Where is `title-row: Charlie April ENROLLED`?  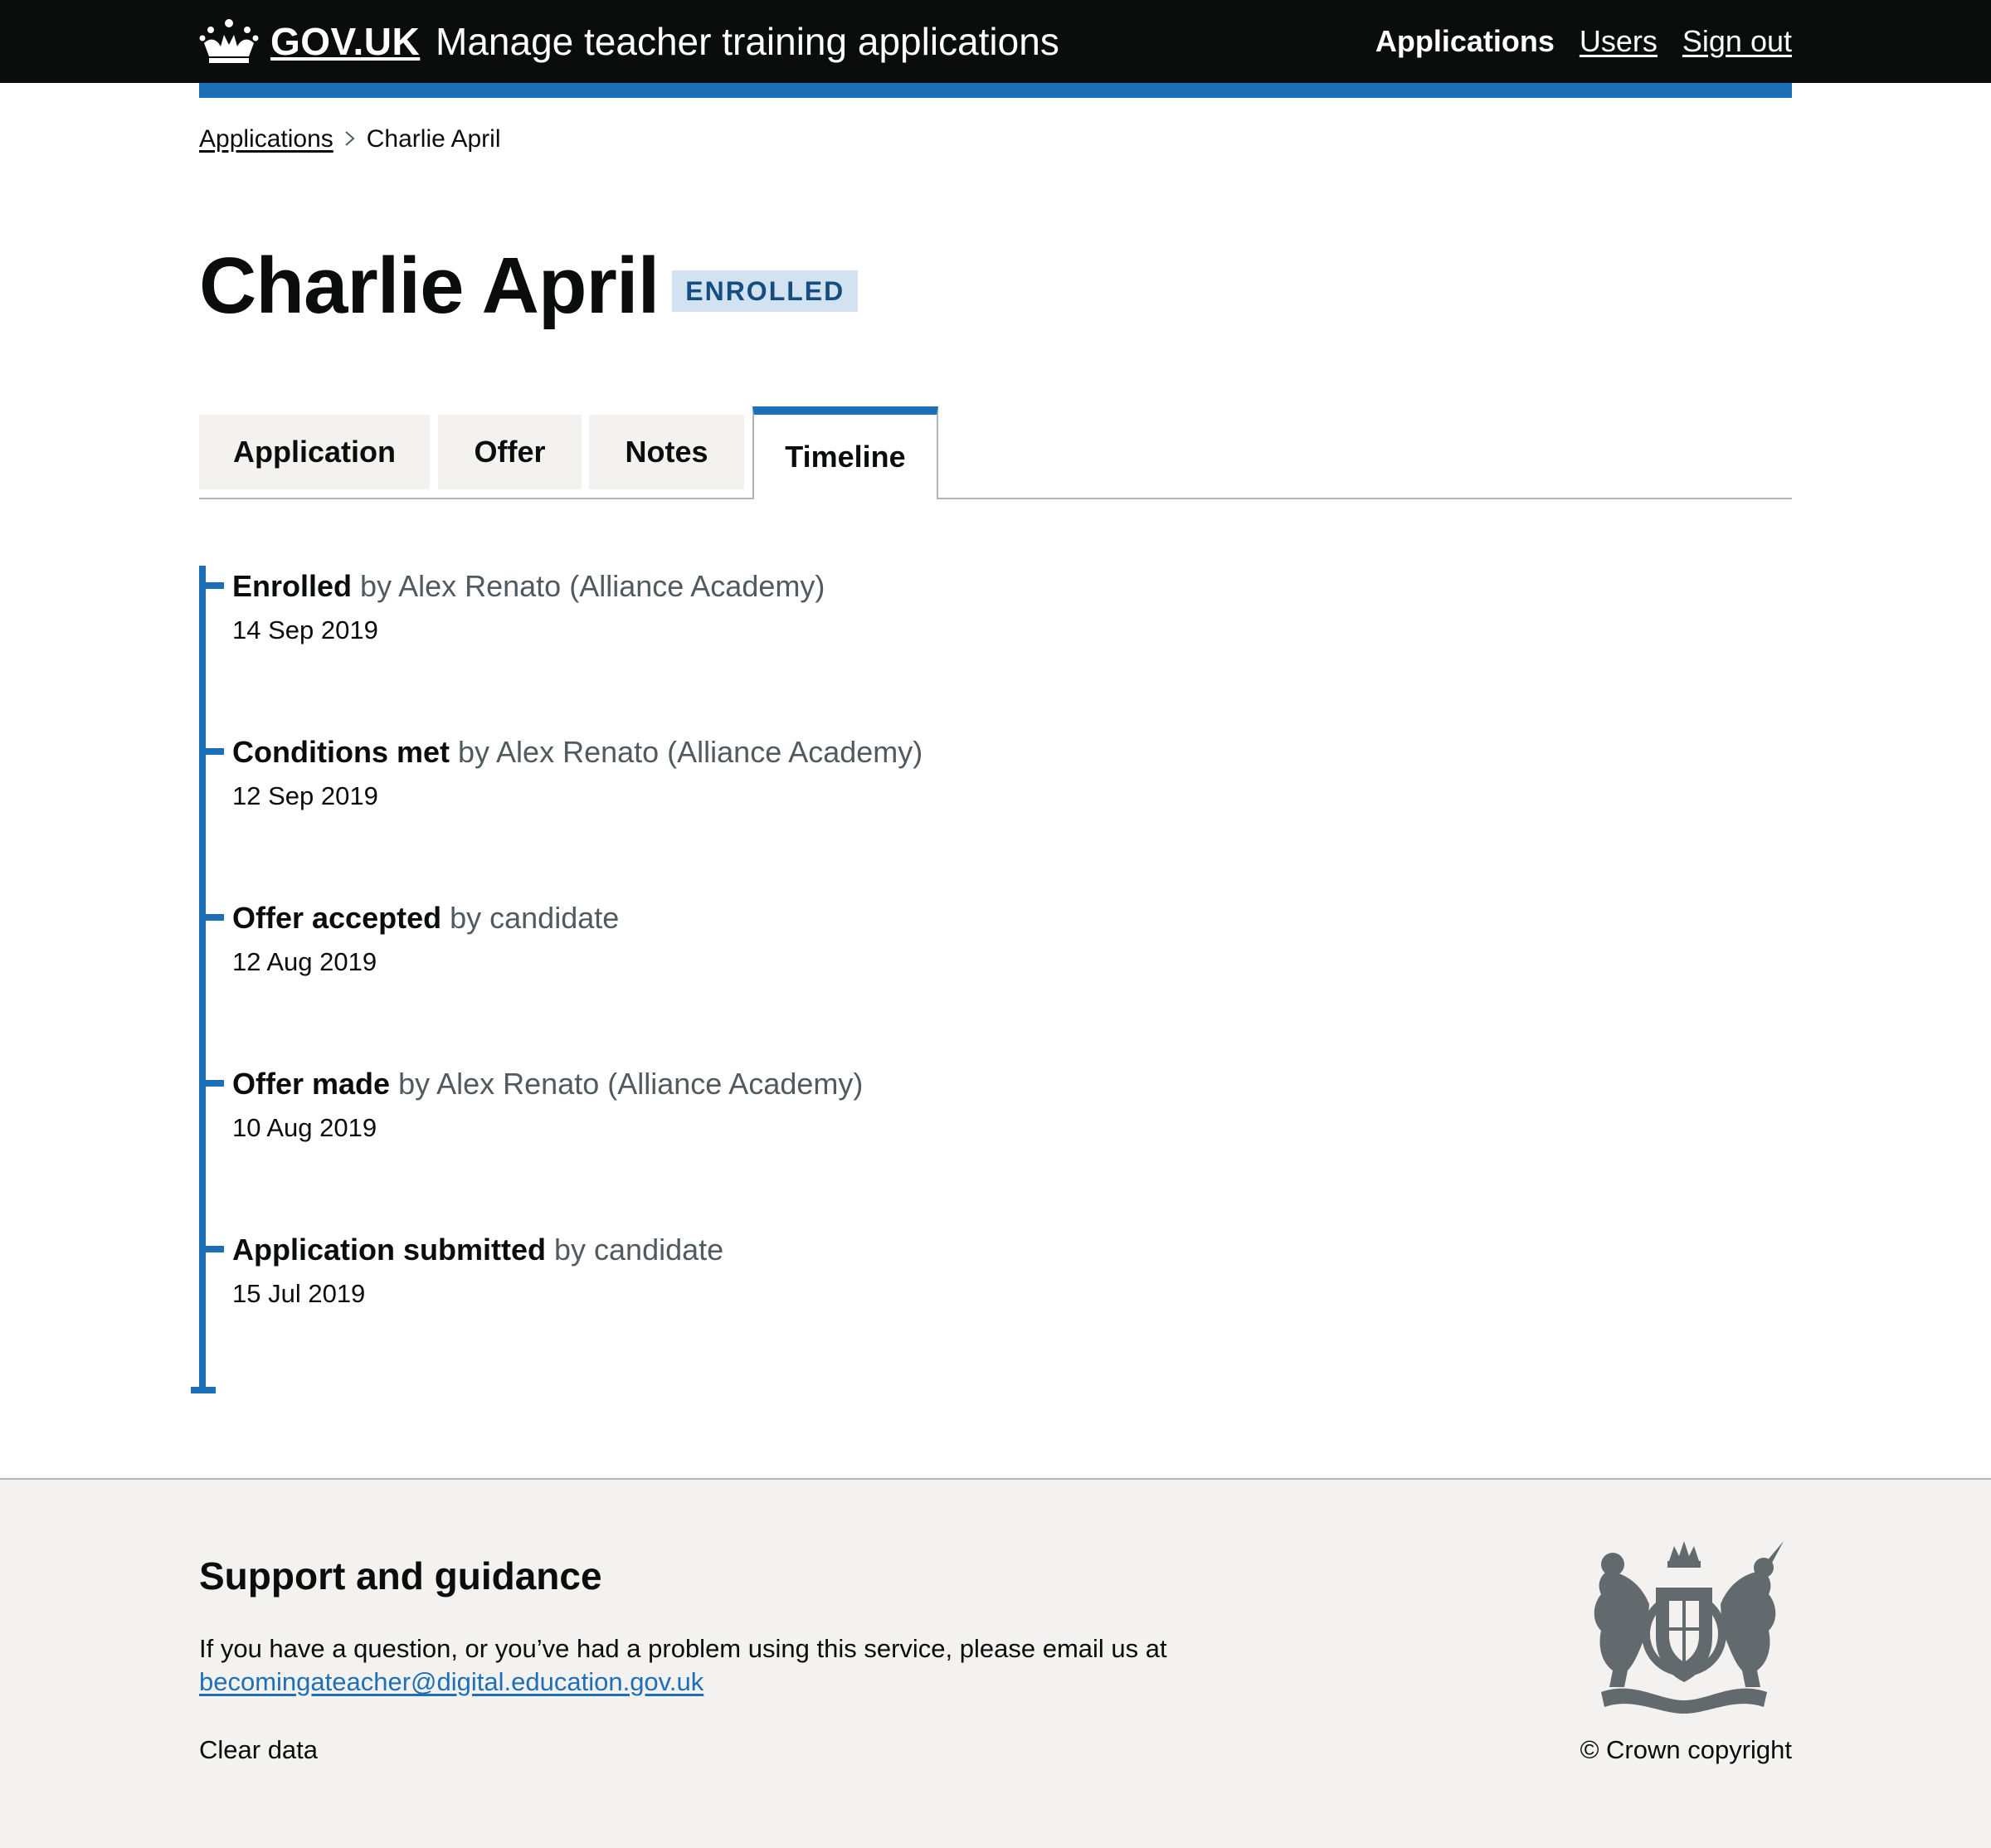
title-row: Charlie April ENROLLED is located at coordinates (529, 286).